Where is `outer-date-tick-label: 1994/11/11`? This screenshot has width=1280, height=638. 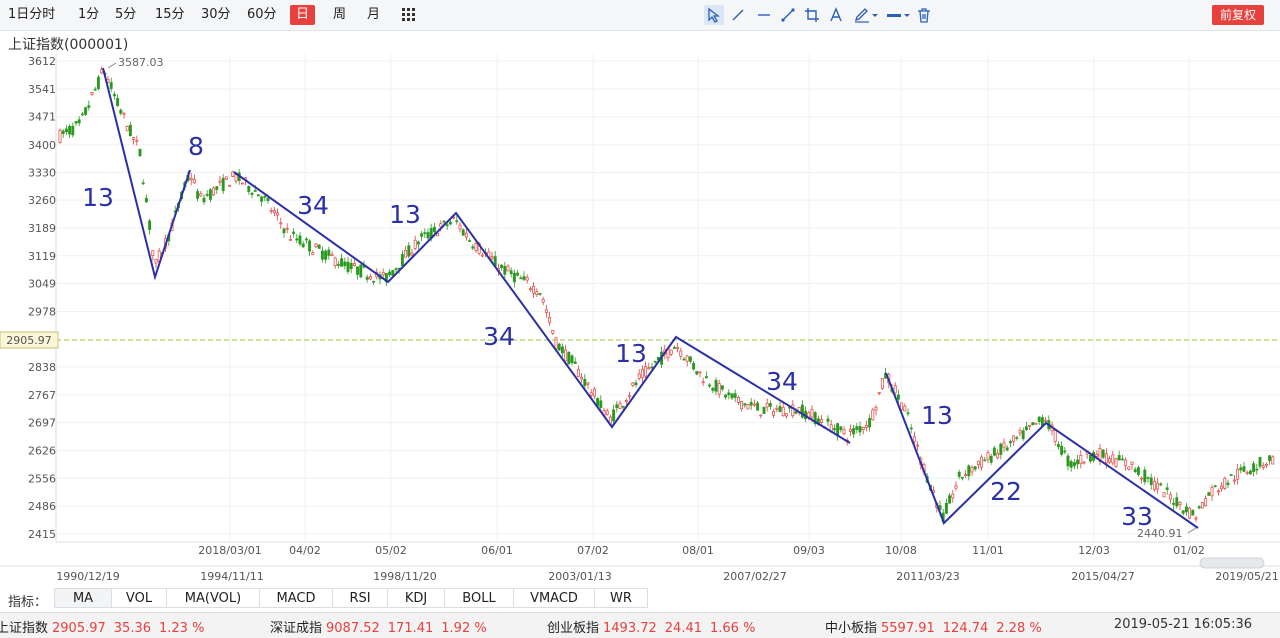
outer-date-tick-label: 1994/11/11 is located at coordinates (231, 576).